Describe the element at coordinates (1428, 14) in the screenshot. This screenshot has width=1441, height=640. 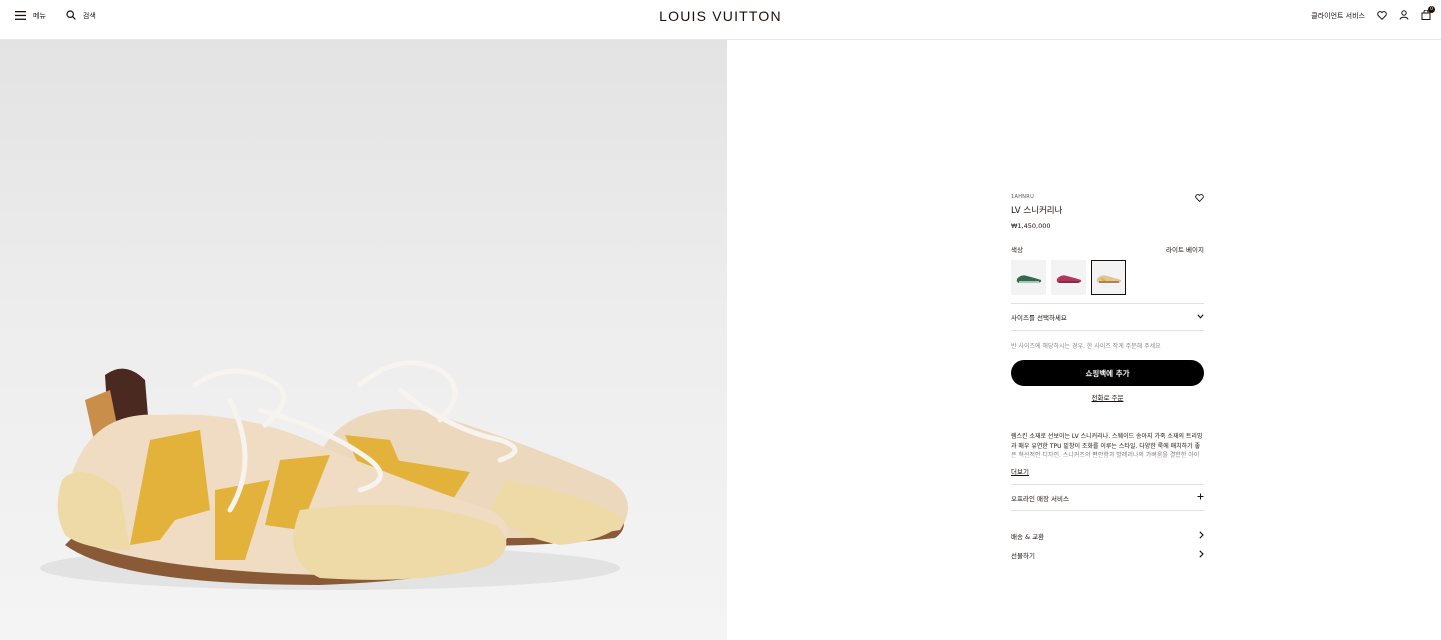
I see `cart-button: 0` at that location.